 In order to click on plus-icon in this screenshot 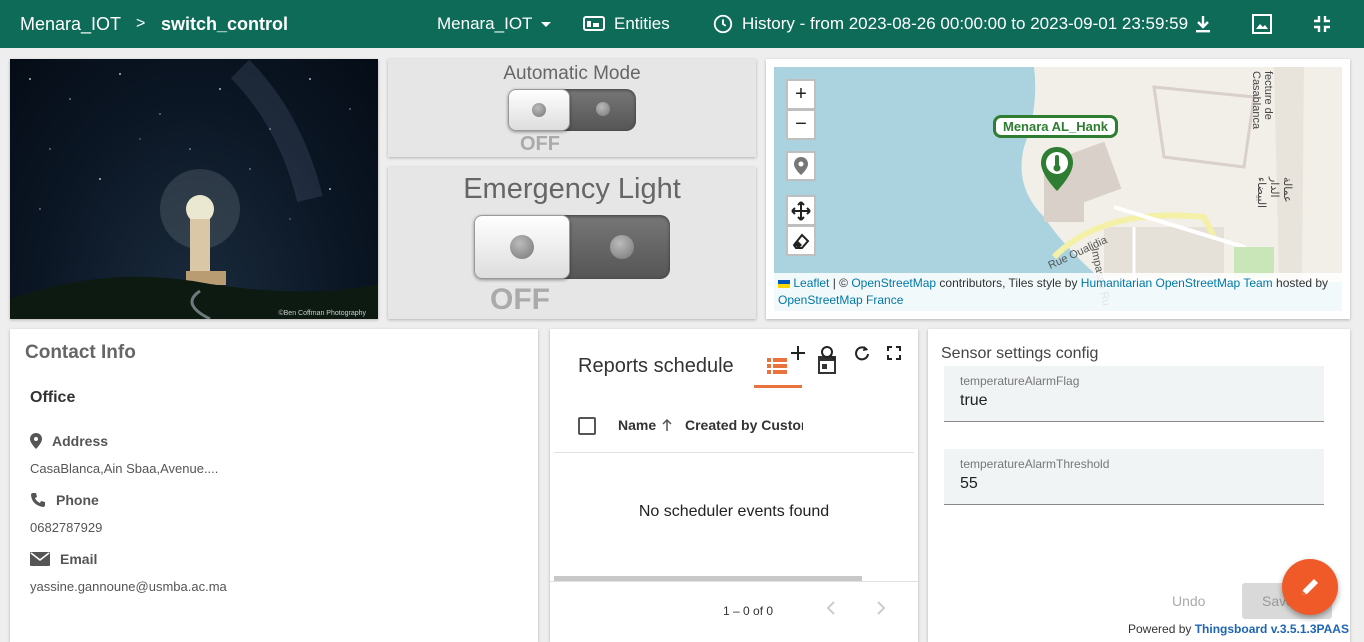, I will do `click(798, 353)`.